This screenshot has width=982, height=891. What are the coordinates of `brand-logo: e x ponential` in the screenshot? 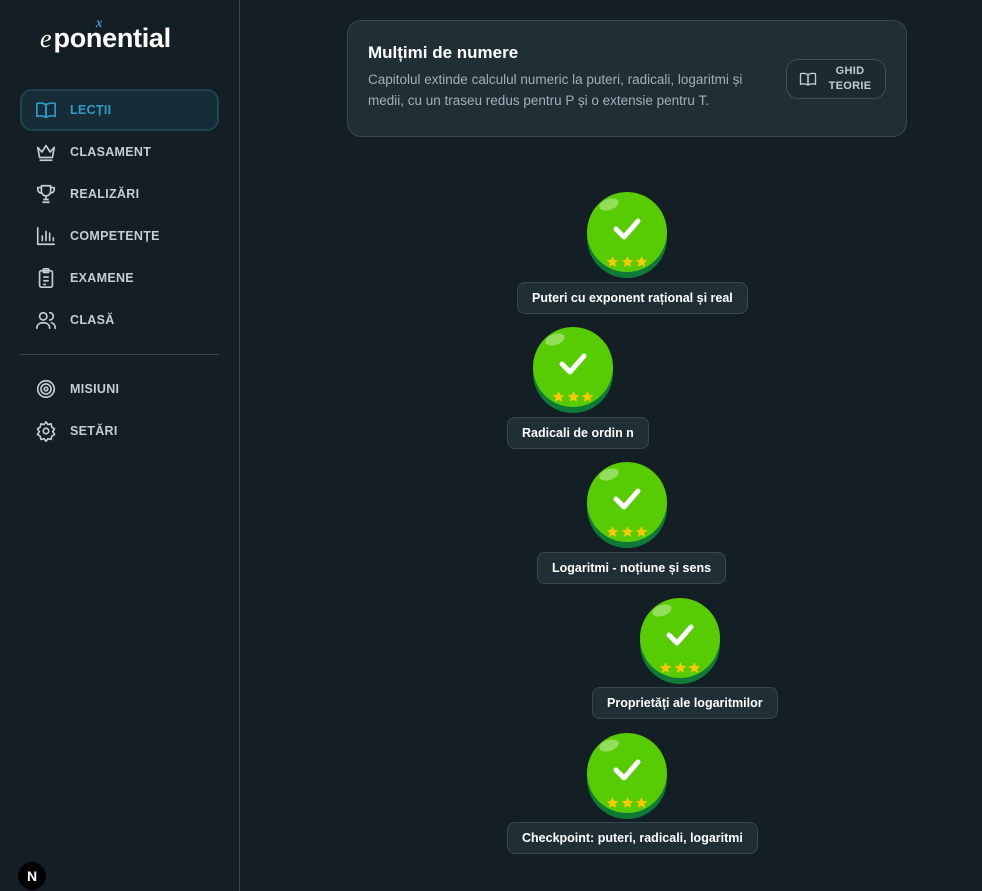 It's located at (106, 34).